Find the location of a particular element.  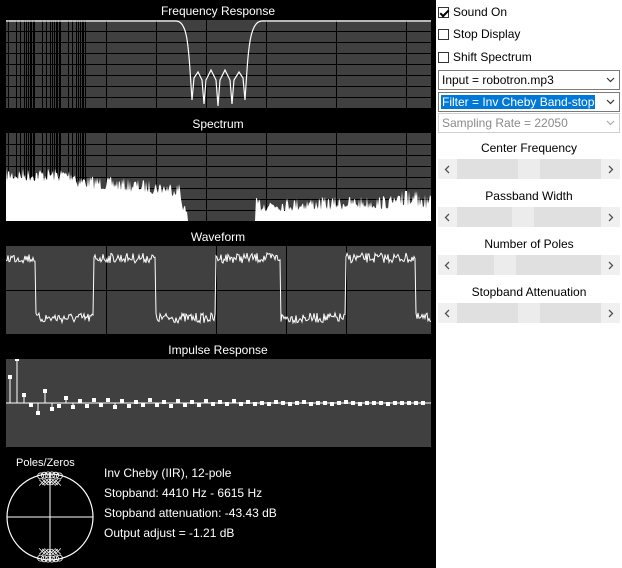

frequency-response-graph is located at coordinates (218, 64).